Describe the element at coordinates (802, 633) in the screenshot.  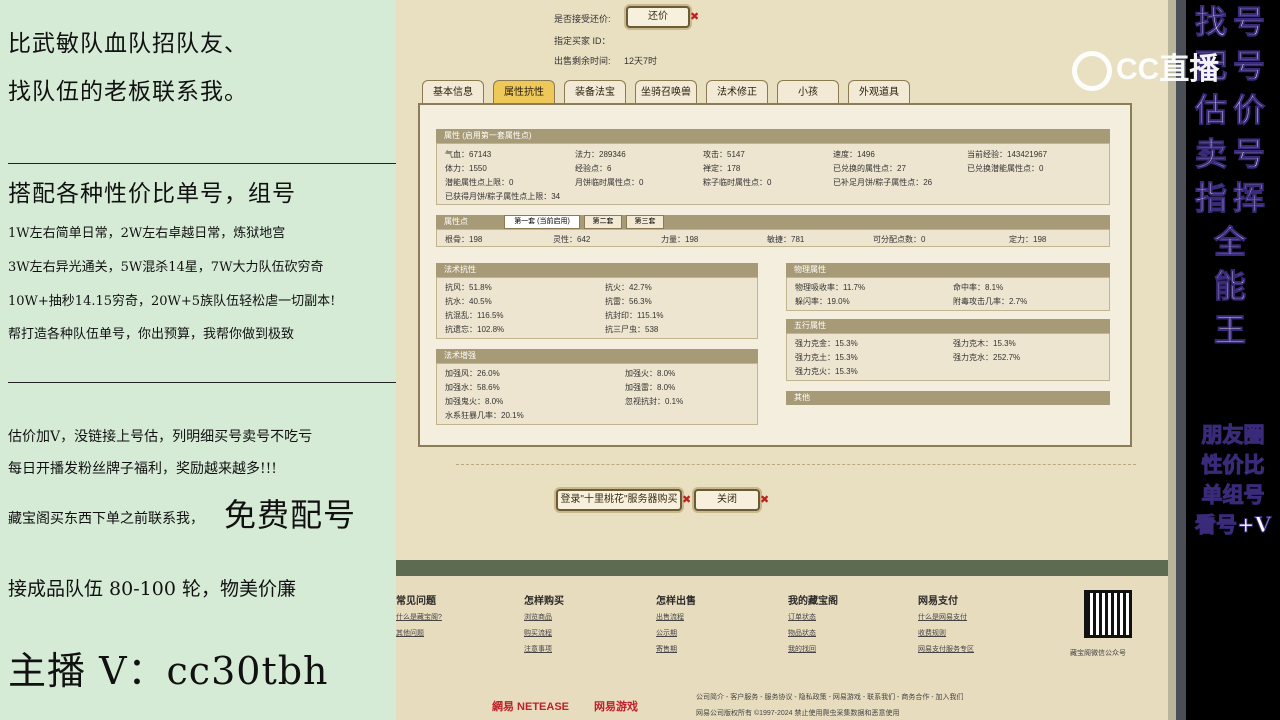
I see `footer-link: 物品状态` at that location.